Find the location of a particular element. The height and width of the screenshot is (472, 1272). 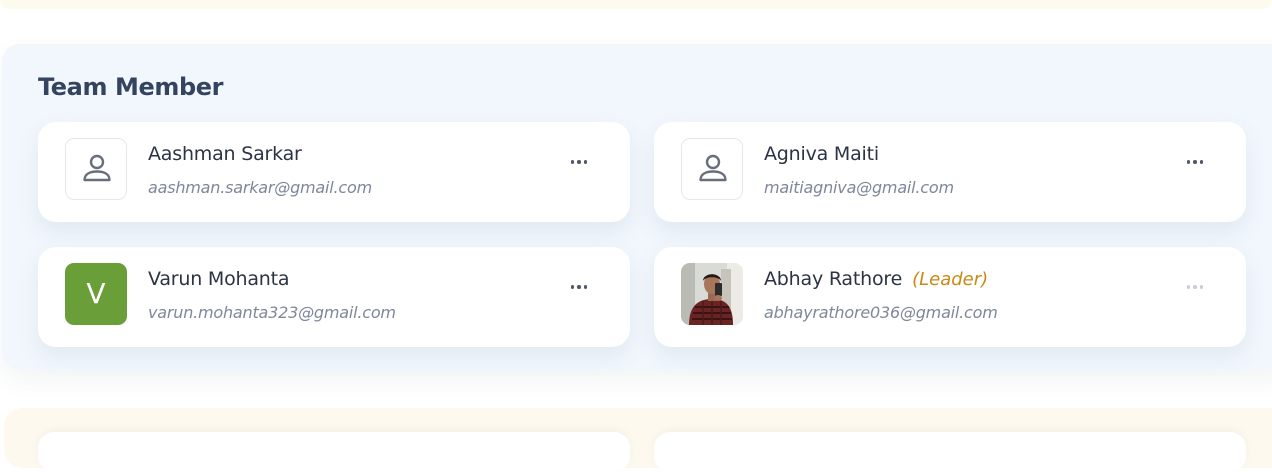

member-card: Aashman Sarkar aashman.sarkar@gmail.com is located at coordinates (334, 172).